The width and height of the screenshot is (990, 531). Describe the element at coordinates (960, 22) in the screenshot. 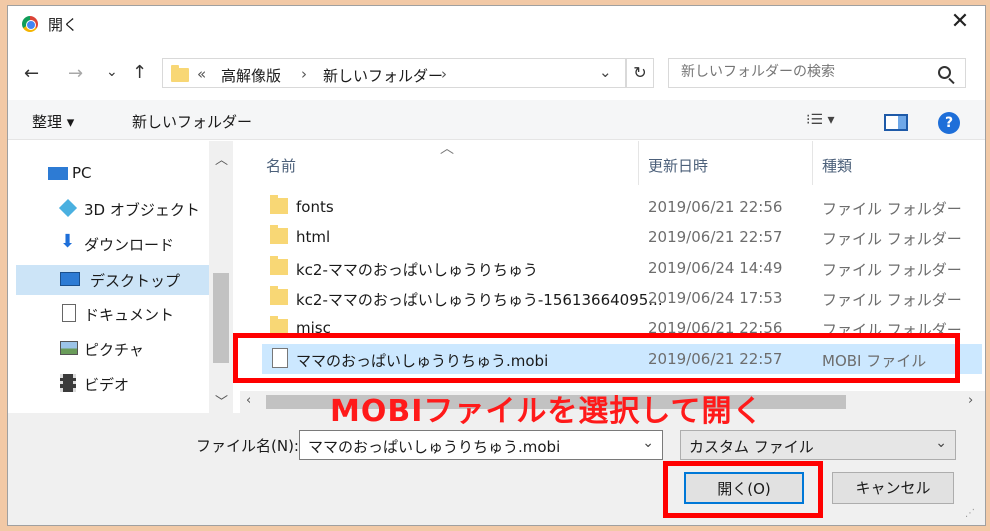

I see `close-button: ✕` at that location.